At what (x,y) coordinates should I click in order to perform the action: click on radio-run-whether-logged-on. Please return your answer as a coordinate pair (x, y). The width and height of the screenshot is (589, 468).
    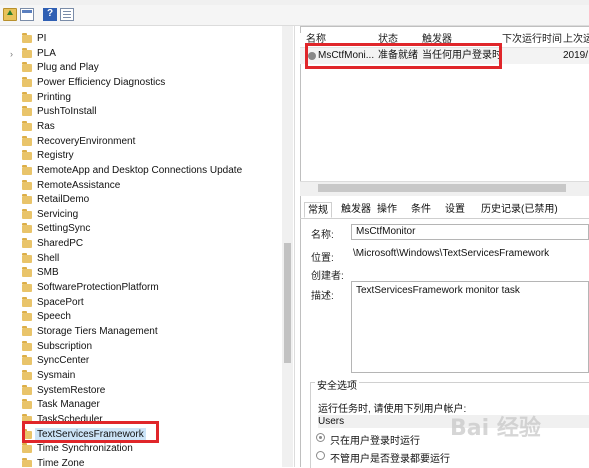
    Looking at the image, I should click on (320, 455).